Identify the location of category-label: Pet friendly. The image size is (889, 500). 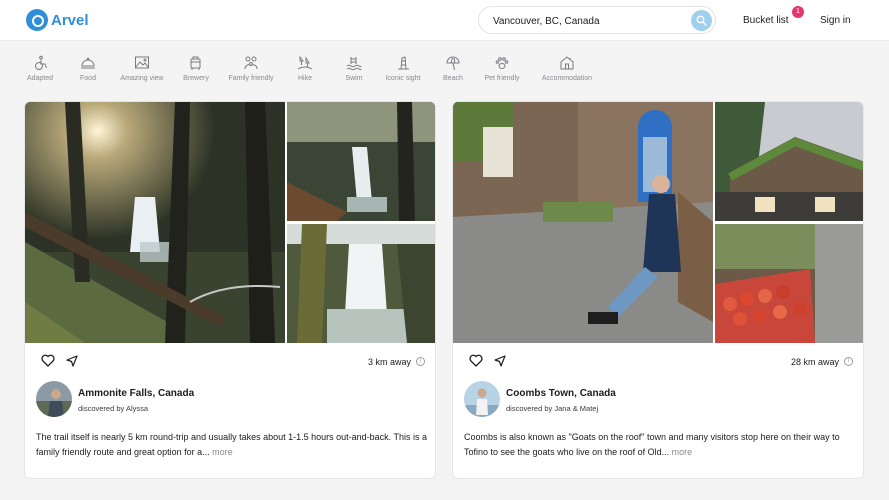
(502, 78).